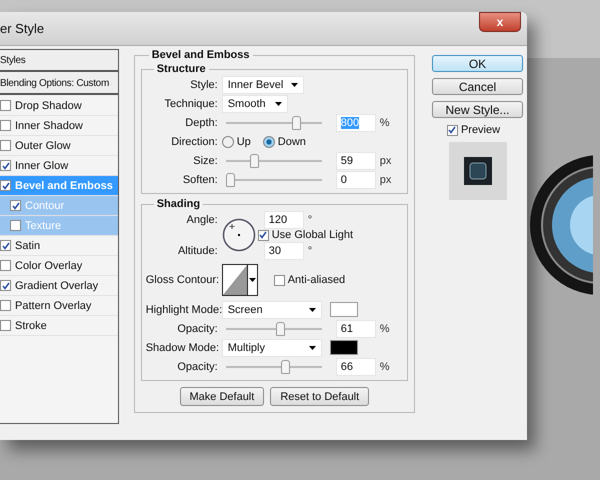 This screenshot has height=480, width=600. Describe the element at coordinates (59, 326) in the screenshot. I see `style-item: Stroke` at that location.